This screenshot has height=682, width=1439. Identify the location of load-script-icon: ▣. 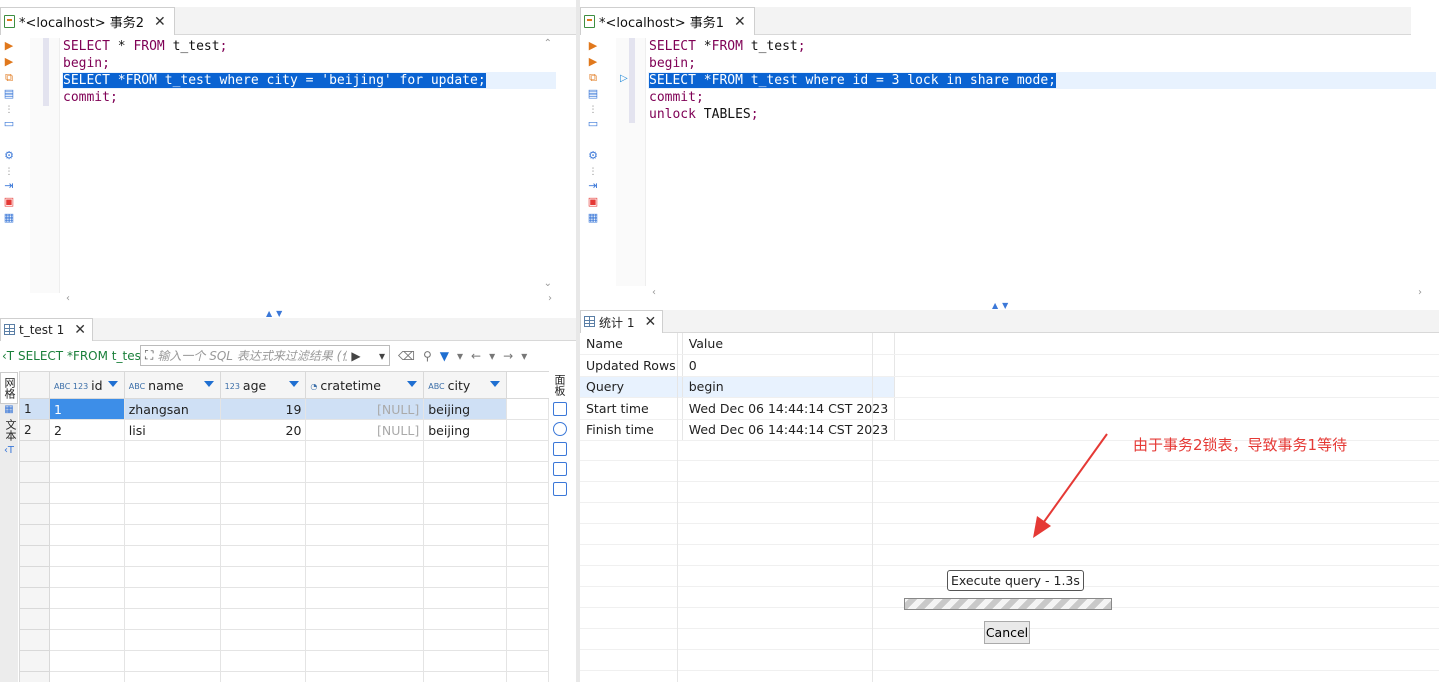
(593, 202).